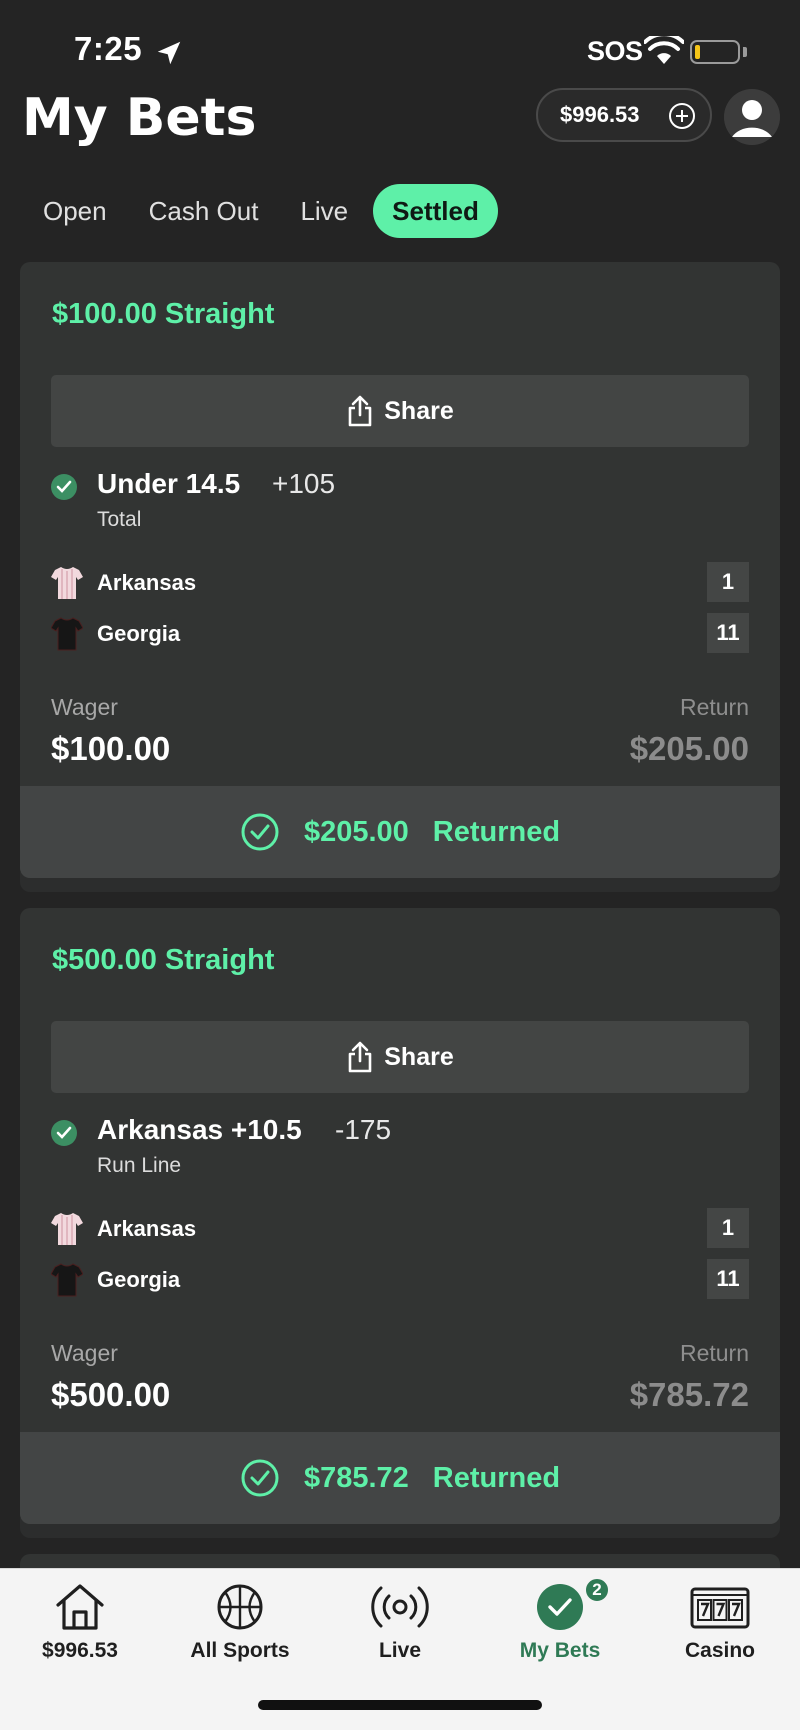 This screenshot has height=1730, width=800. I want to click on nav-label: $996.53, so click(80, 1650).